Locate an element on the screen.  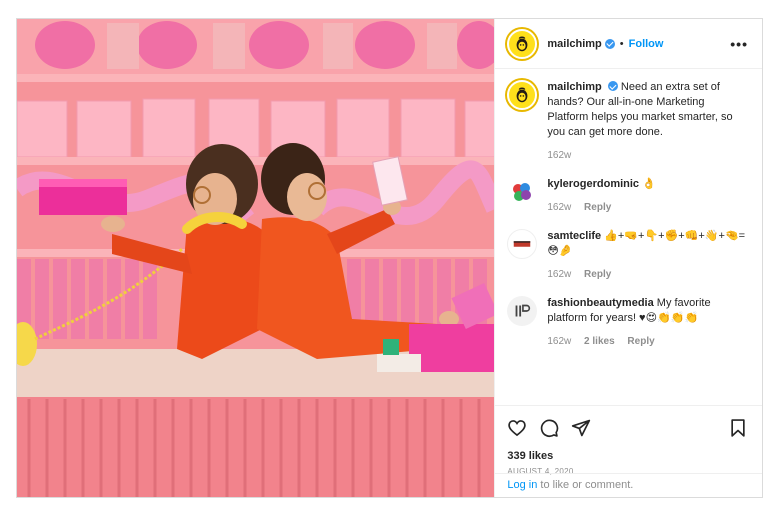
login-prompt: Log in to like or comment. is located at coordinates (628, 485).